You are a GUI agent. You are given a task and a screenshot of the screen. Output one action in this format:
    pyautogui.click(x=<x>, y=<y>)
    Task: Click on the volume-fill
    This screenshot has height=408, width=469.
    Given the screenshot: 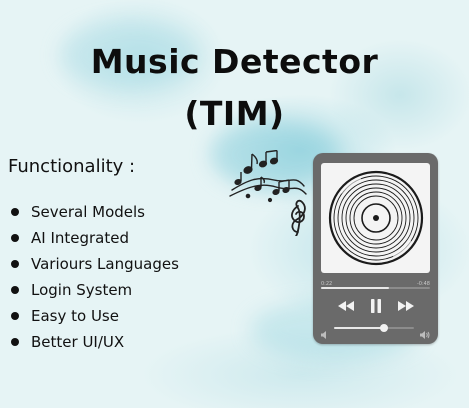 What is the action you would take?
    pyautogui.click(x=359, y=328)
    